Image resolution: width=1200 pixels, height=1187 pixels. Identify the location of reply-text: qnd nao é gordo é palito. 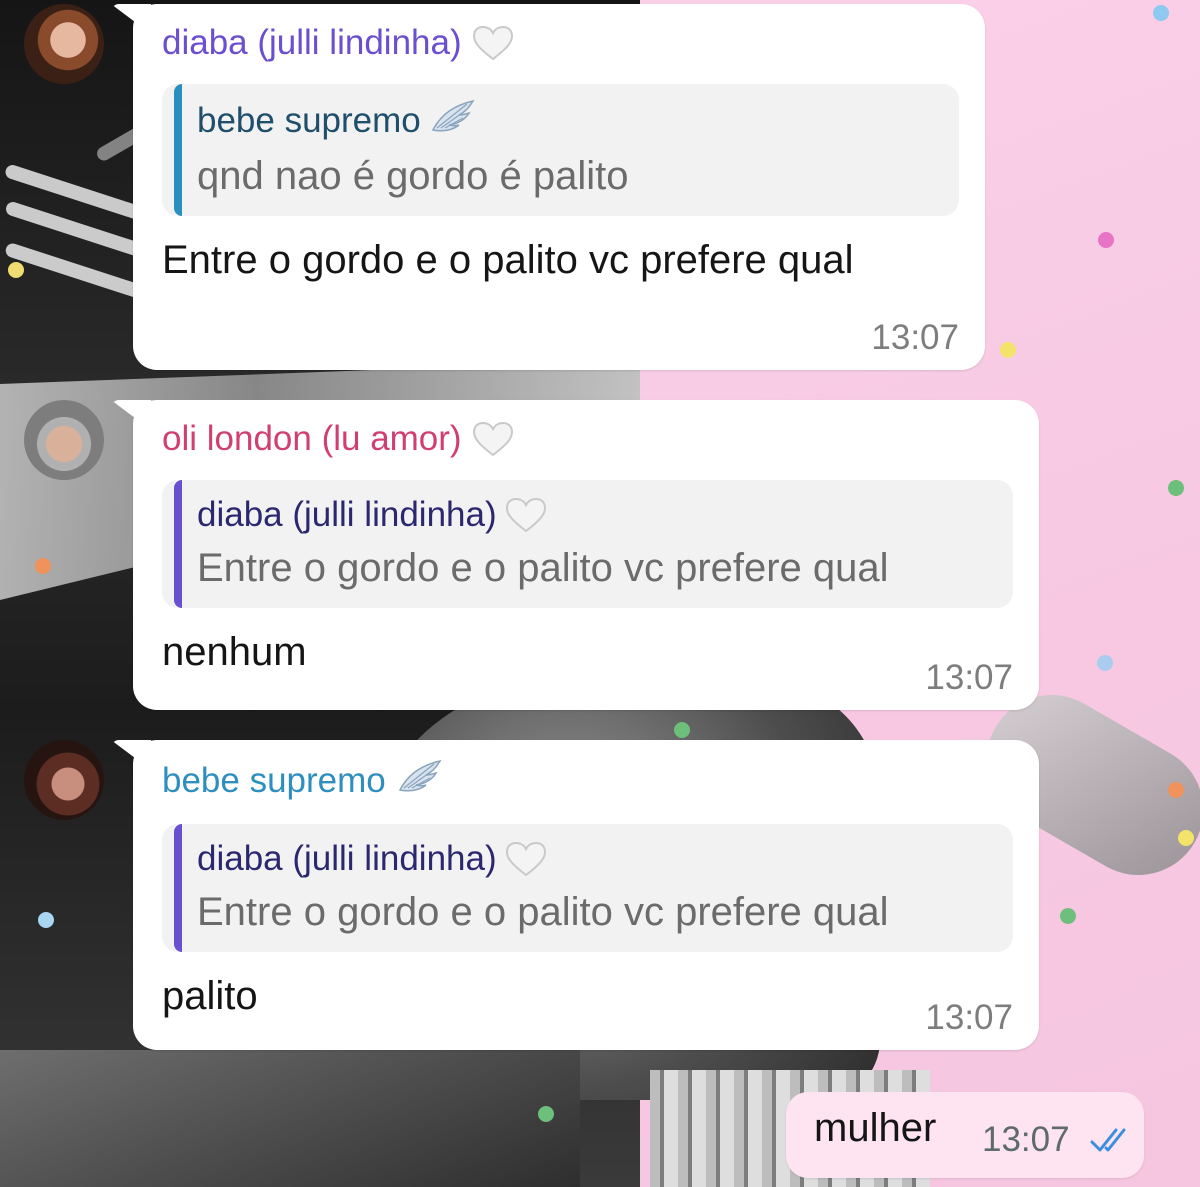
(413, 176).